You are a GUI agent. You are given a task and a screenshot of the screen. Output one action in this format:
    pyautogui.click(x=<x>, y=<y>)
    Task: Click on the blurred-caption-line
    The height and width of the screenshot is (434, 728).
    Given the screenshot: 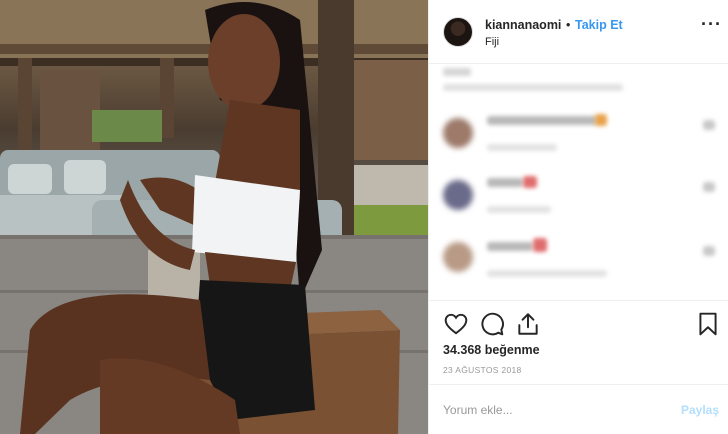 What is the action you would take?
    pyautogui.click(x=533, y=87)
    